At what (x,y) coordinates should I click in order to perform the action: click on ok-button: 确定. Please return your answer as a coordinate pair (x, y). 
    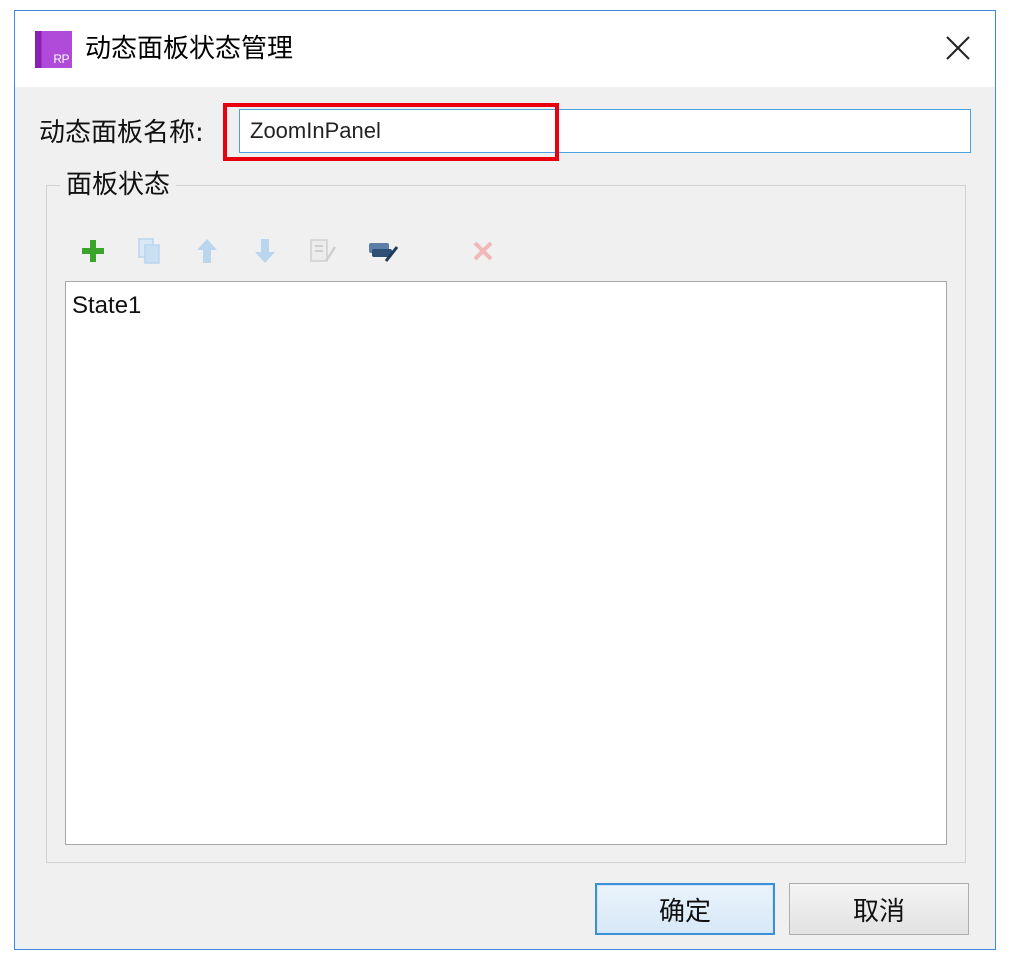
    Looking at the image, I should click on (685, 909).